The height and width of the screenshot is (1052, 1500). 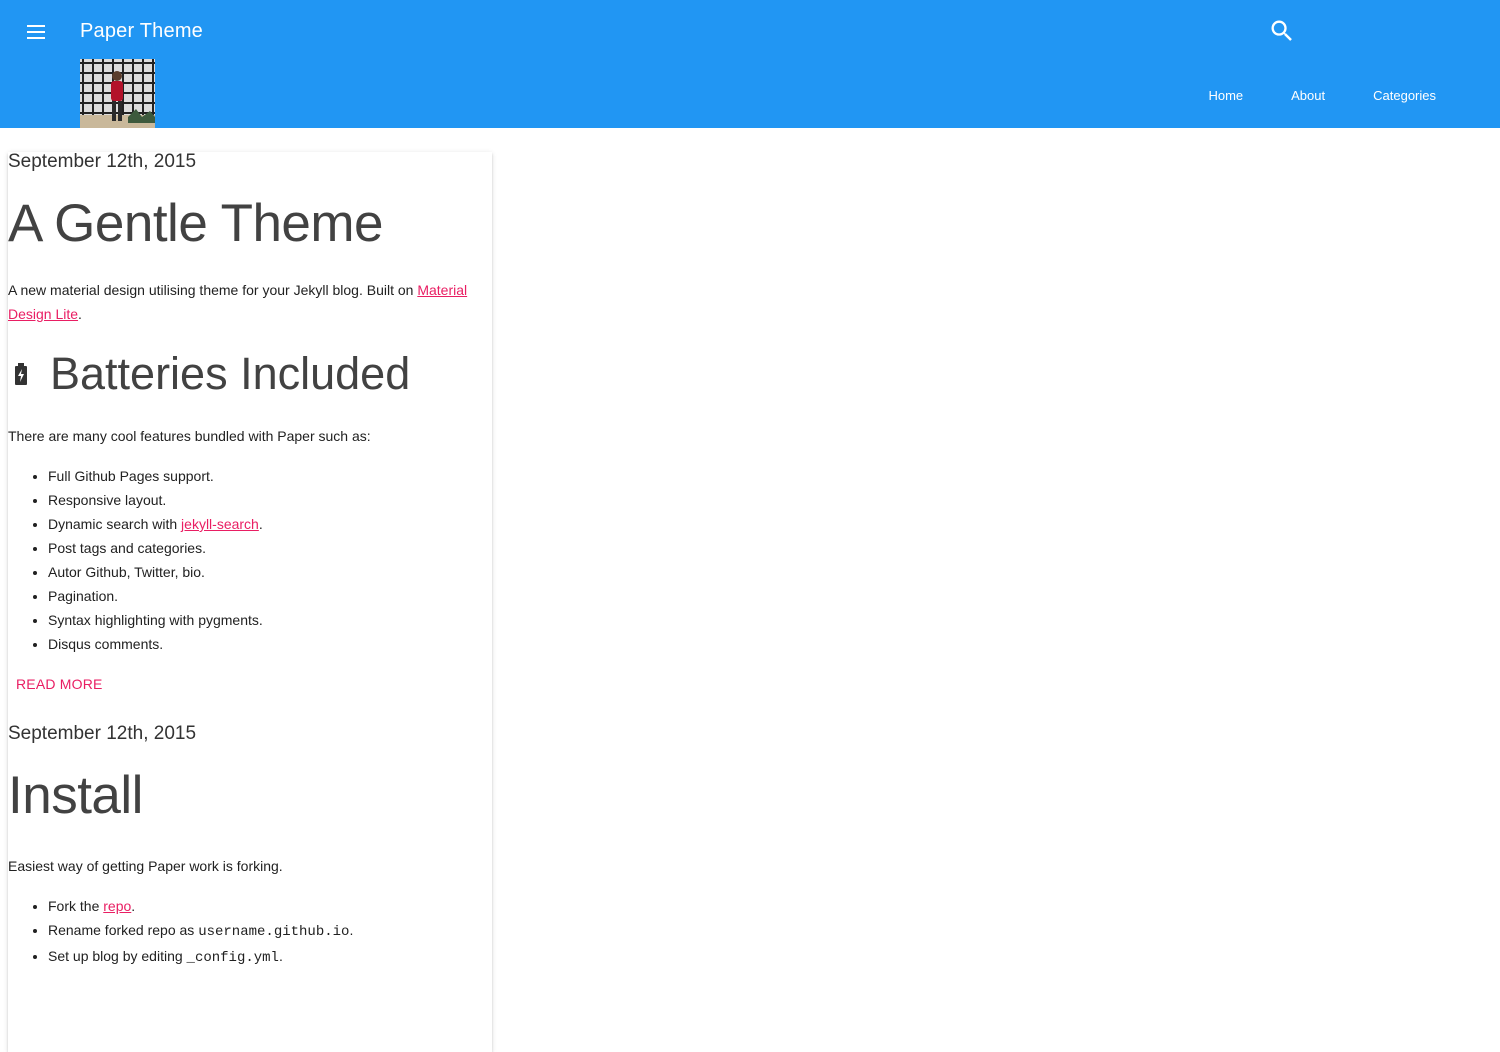 What do you see at coordinates (1404, 96) in the screenshot?
I see `nav-categories: Categories` at bounding box center [1404, 96].